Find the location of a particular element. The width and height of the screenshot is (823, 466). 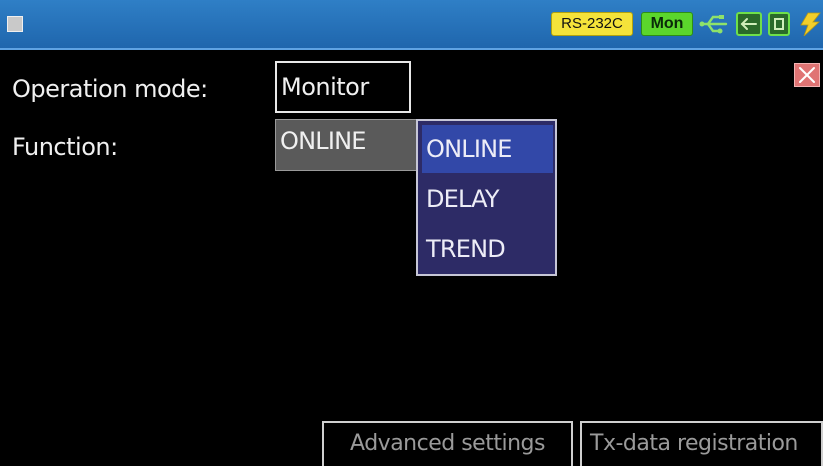

tx-data-registration-button: Tx-data registration is located at coordinates (701, 443).